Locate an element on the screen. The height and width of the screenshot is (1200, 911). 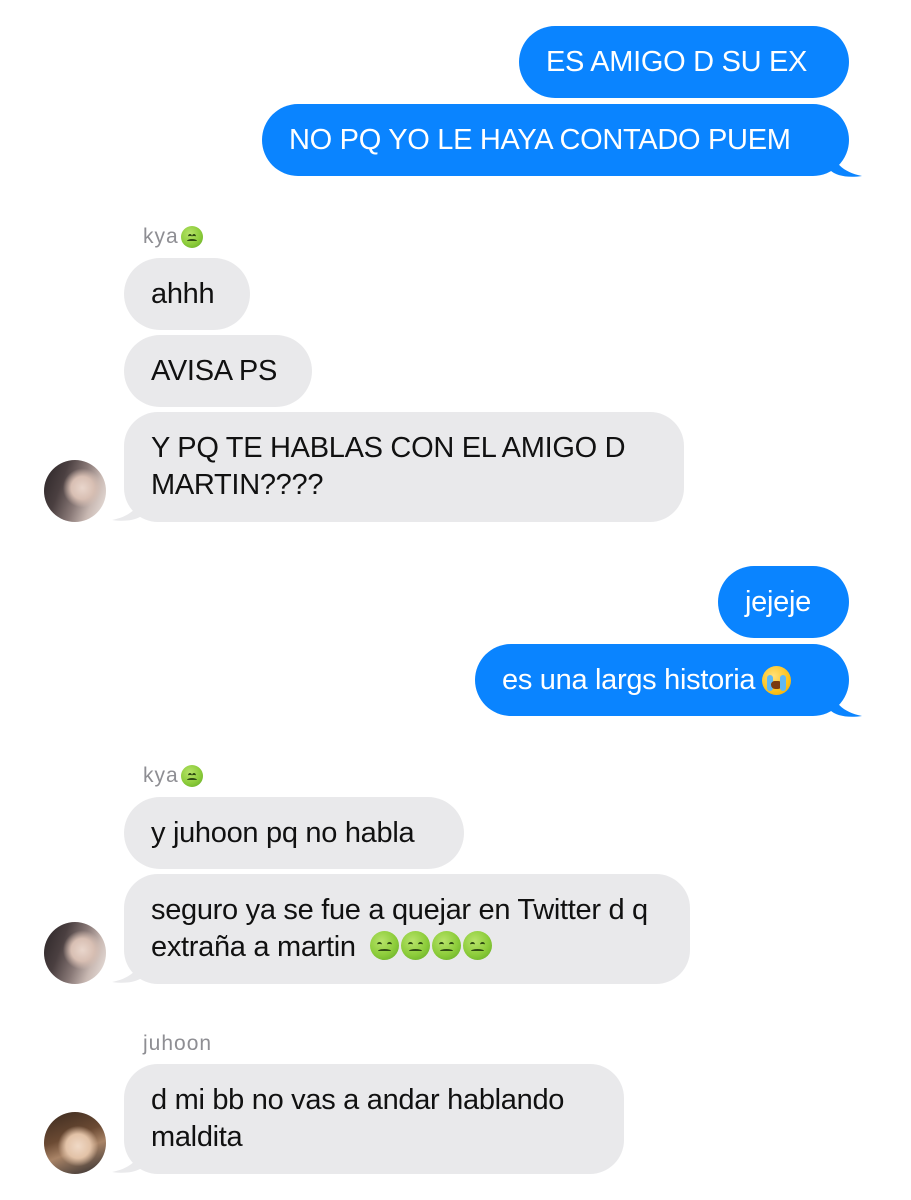
outgoing-message: ES AMIGO D SU EX is located at coordinates (684, 62).